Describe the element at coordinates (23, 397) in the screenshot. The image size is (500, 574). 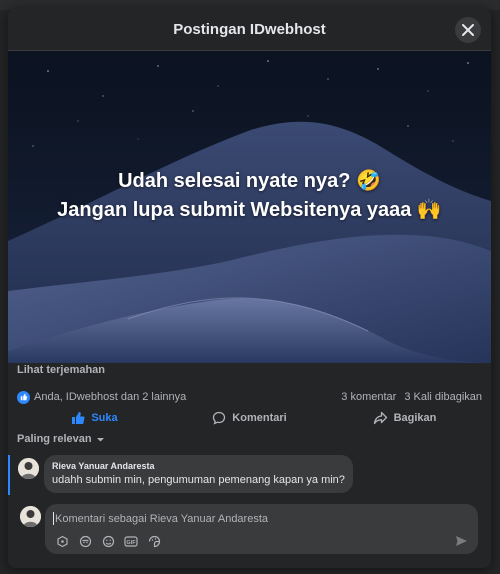
I see `like-reaction-icon` at that location.